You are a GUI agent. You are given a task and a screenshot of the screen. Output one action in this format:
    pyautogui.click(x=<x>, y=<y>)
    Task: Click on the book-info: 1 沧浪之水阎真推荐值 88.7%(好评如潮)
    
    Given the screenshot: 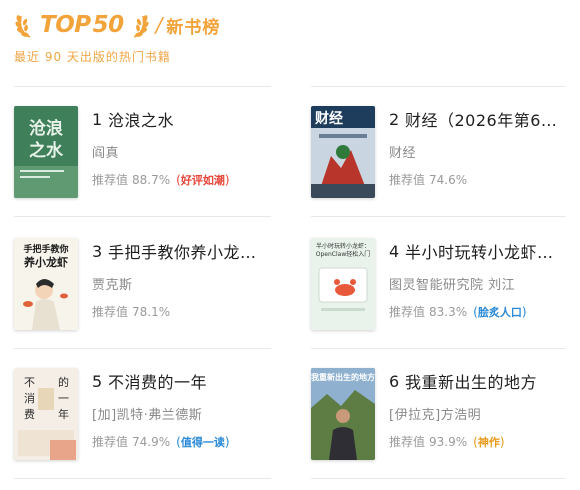 What is the action you would take?
    pyautogui.click(x=184, y=147)
    